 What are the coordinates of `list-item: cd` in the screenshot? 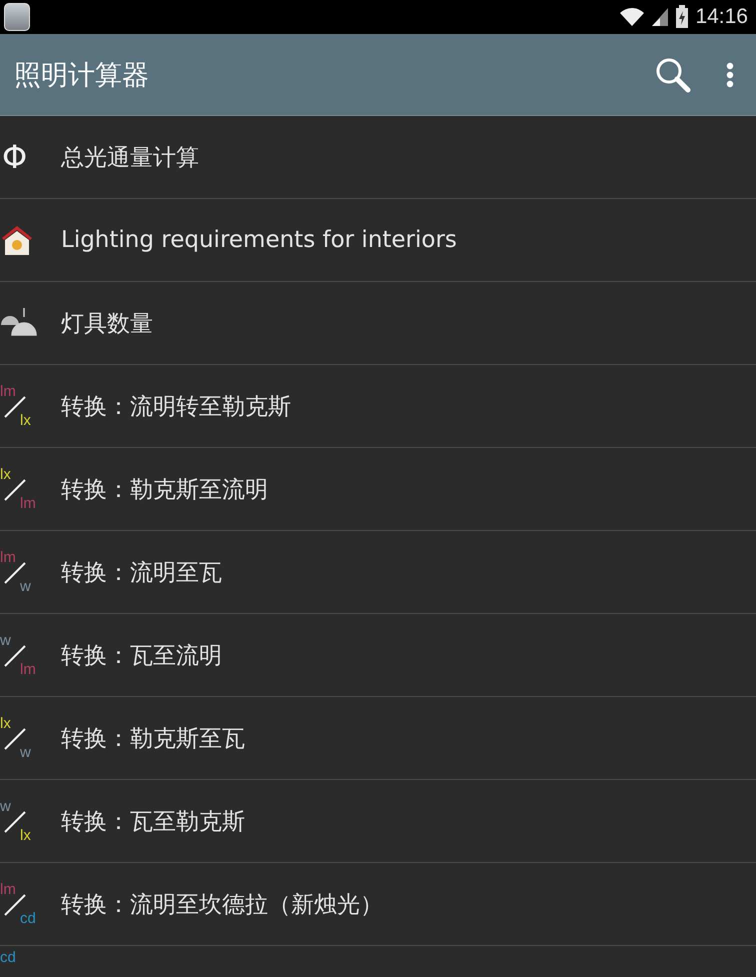 It's located at (378, 961).